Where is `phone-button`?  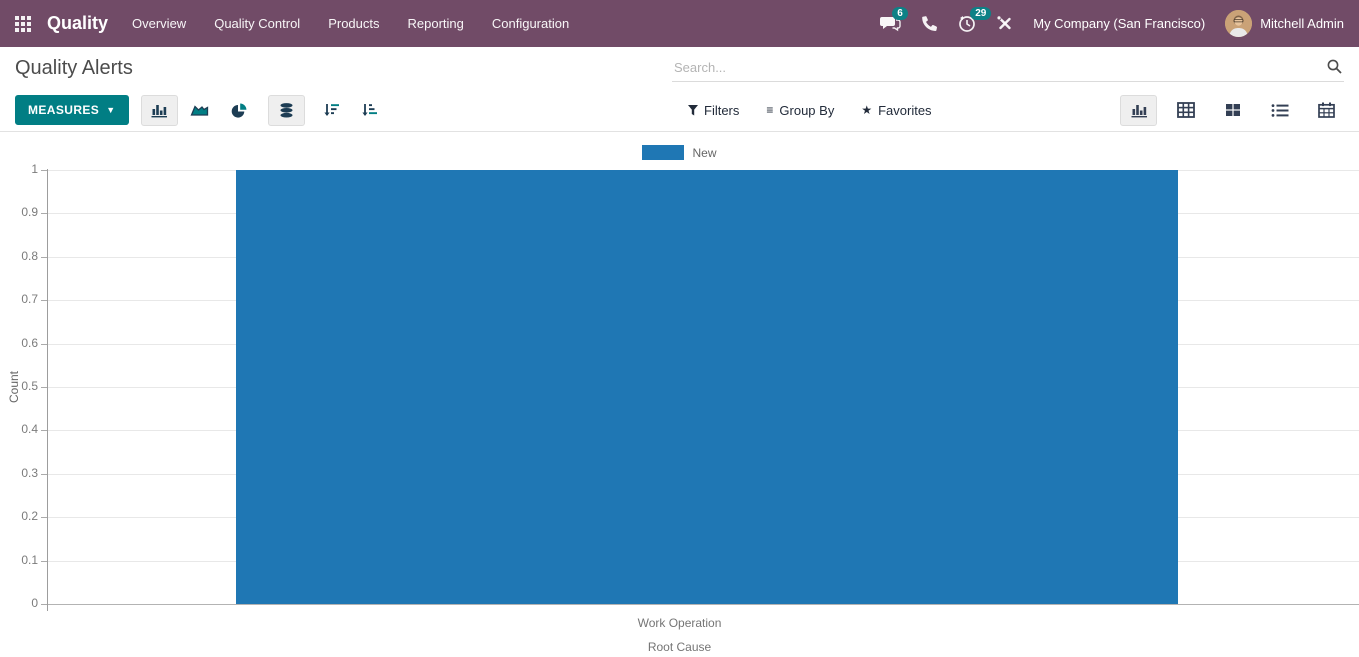
phone-button is located at coordinates (929, 23).